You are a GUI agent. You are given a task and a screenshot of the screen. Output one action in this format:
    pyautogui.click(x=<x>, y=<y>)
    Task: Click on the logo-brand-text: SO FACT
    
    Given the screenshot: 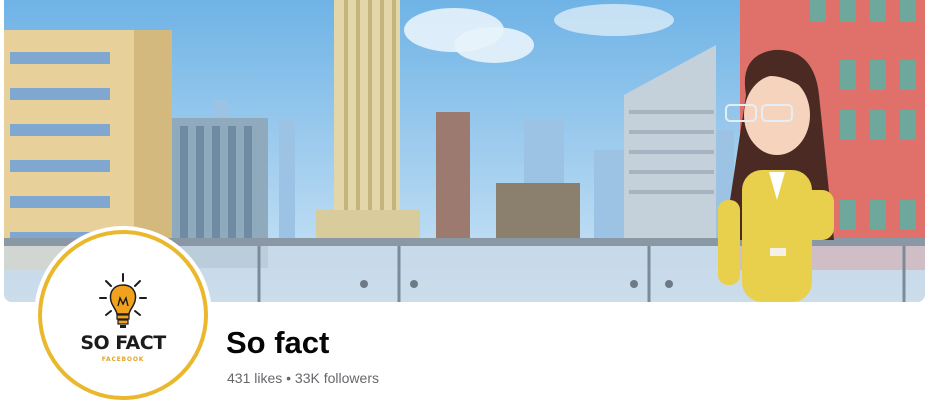 What is the action you would take?
    pyautogui.click(x=123, y=343)
    